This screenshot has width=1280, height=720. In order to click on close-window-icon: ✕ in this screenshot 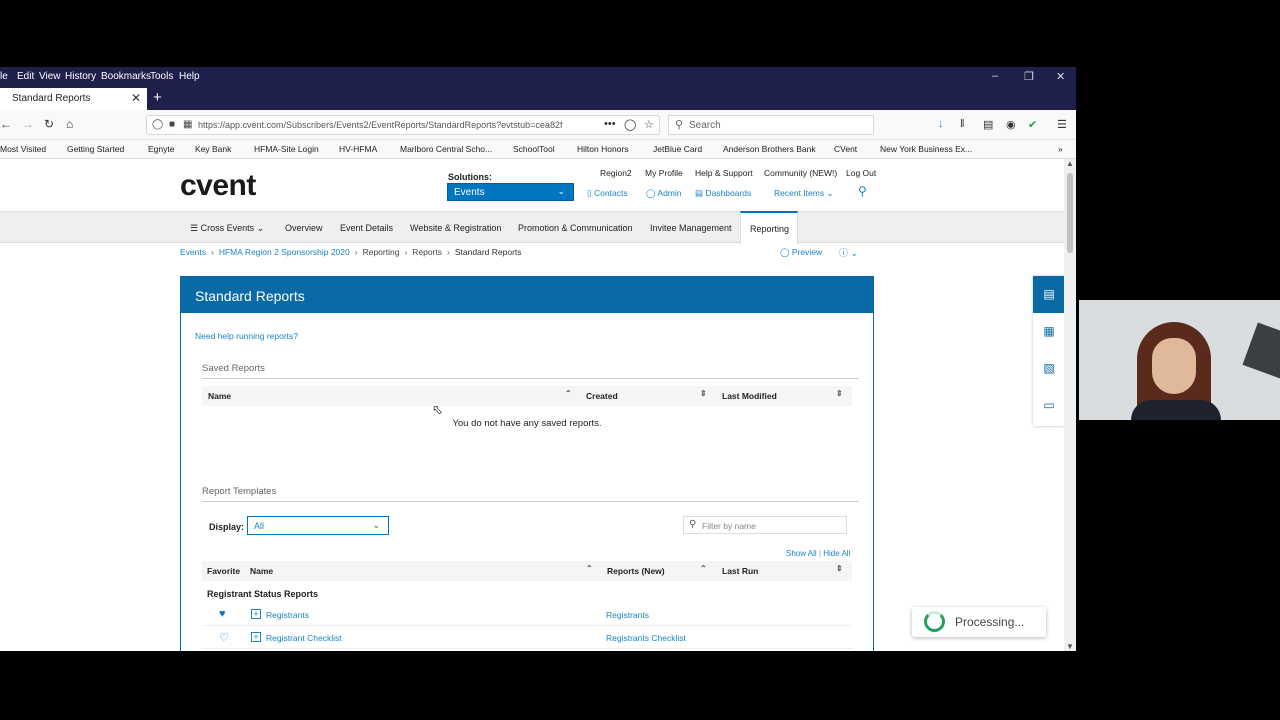, I will do `click(1060, 76)`.